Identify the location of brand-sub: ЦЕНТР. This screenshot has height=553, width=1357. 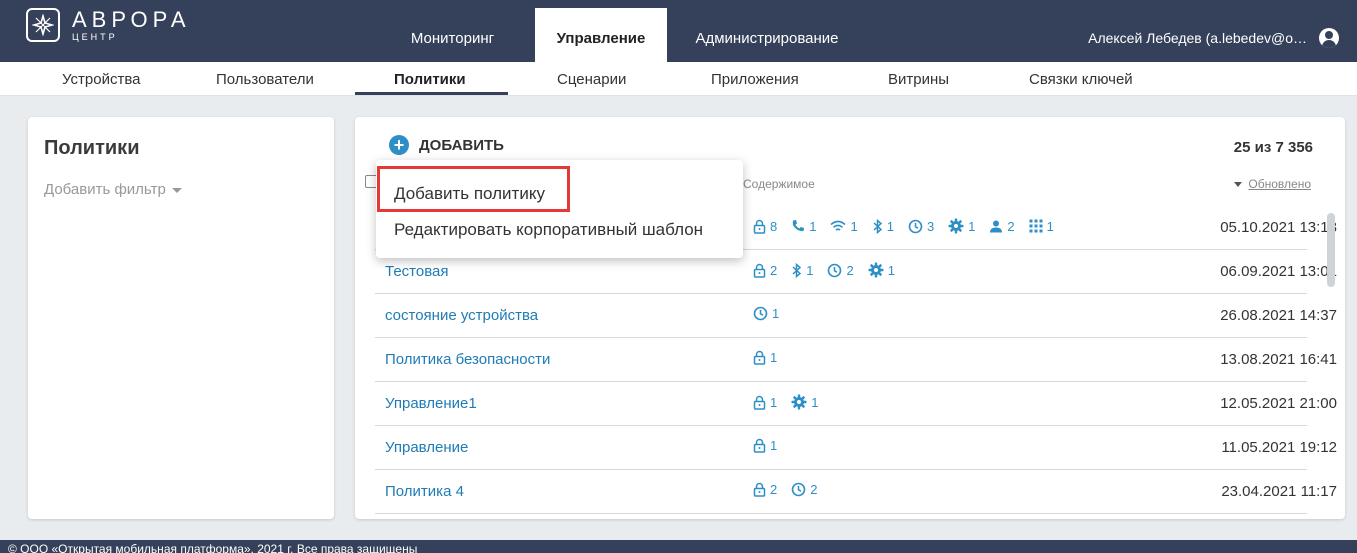
(95, 36).